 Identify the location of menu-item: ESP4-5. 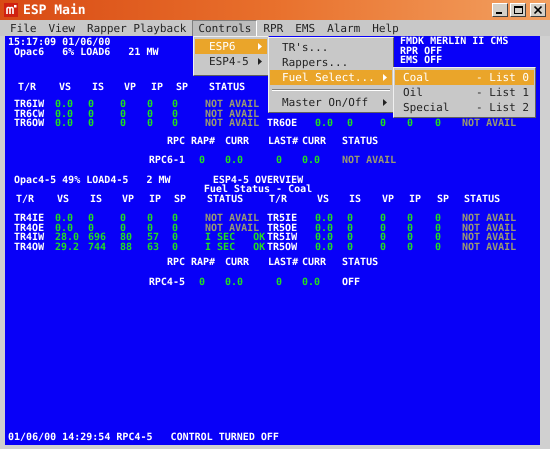
(231, 61).